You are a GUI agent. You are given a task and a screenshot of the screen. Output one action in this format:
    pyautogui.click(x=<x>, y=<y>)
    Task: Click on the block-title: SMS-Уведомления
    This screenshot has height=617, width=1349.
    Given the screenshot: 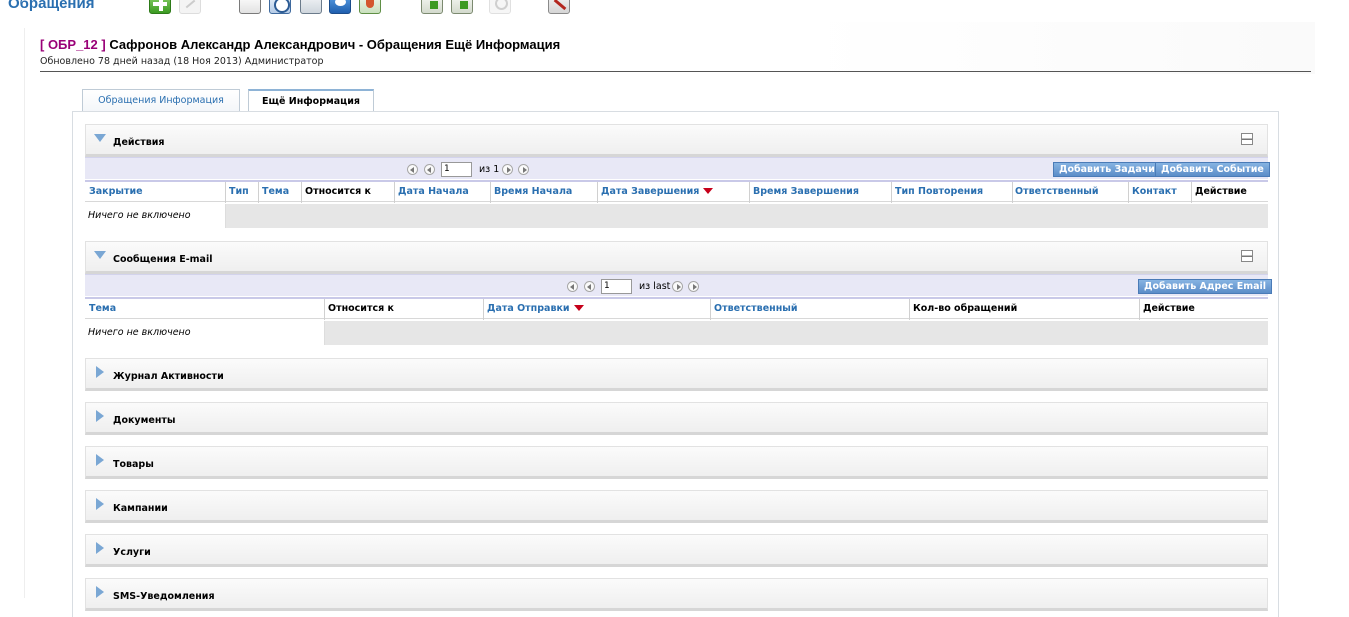 What is the action you would take?
    pyautogui.click(x=164, y=596)
    